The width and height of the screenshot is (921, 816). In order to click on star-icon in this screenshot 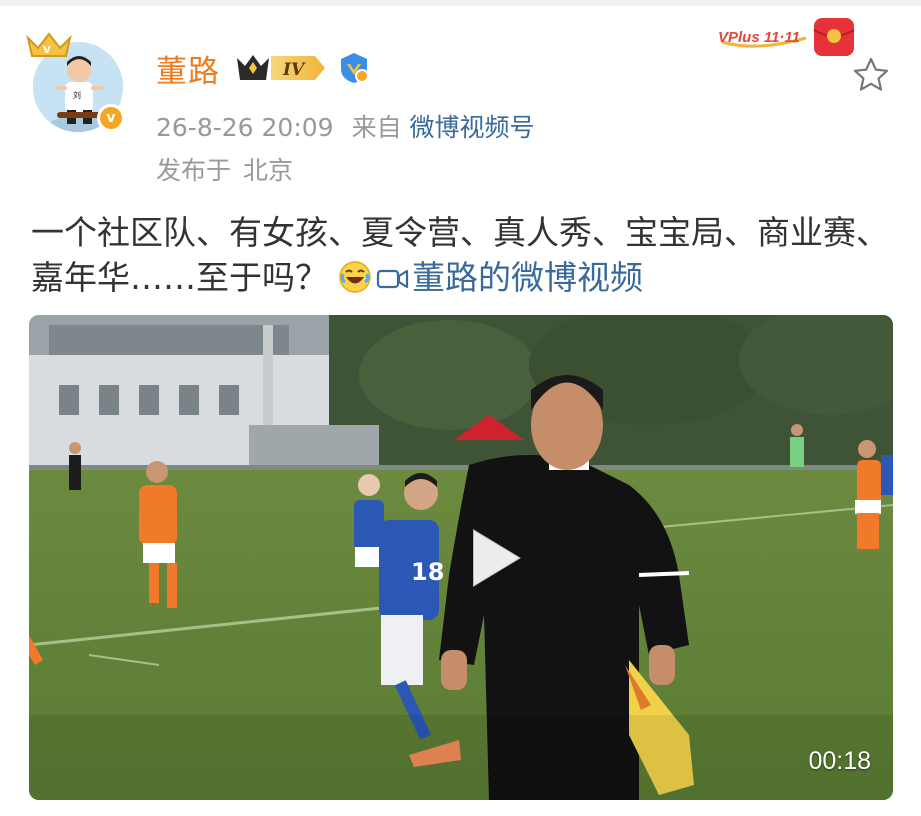, I will do `click(871, 75)`.